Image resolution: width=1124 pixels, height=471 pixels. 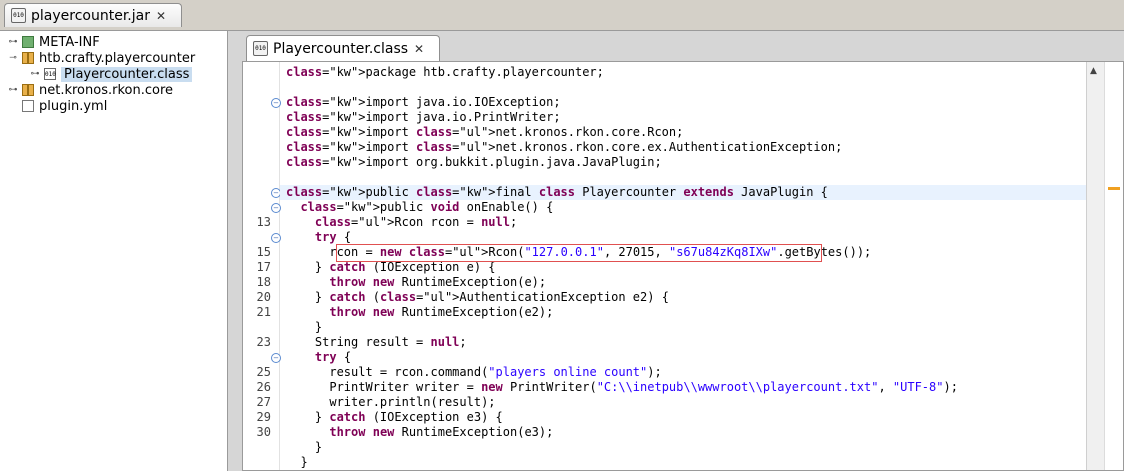 What do you see at coordinates (387, 402) in the screenshot?
I see `code-line: writer.println(result);` at bounding box center [387, 402].